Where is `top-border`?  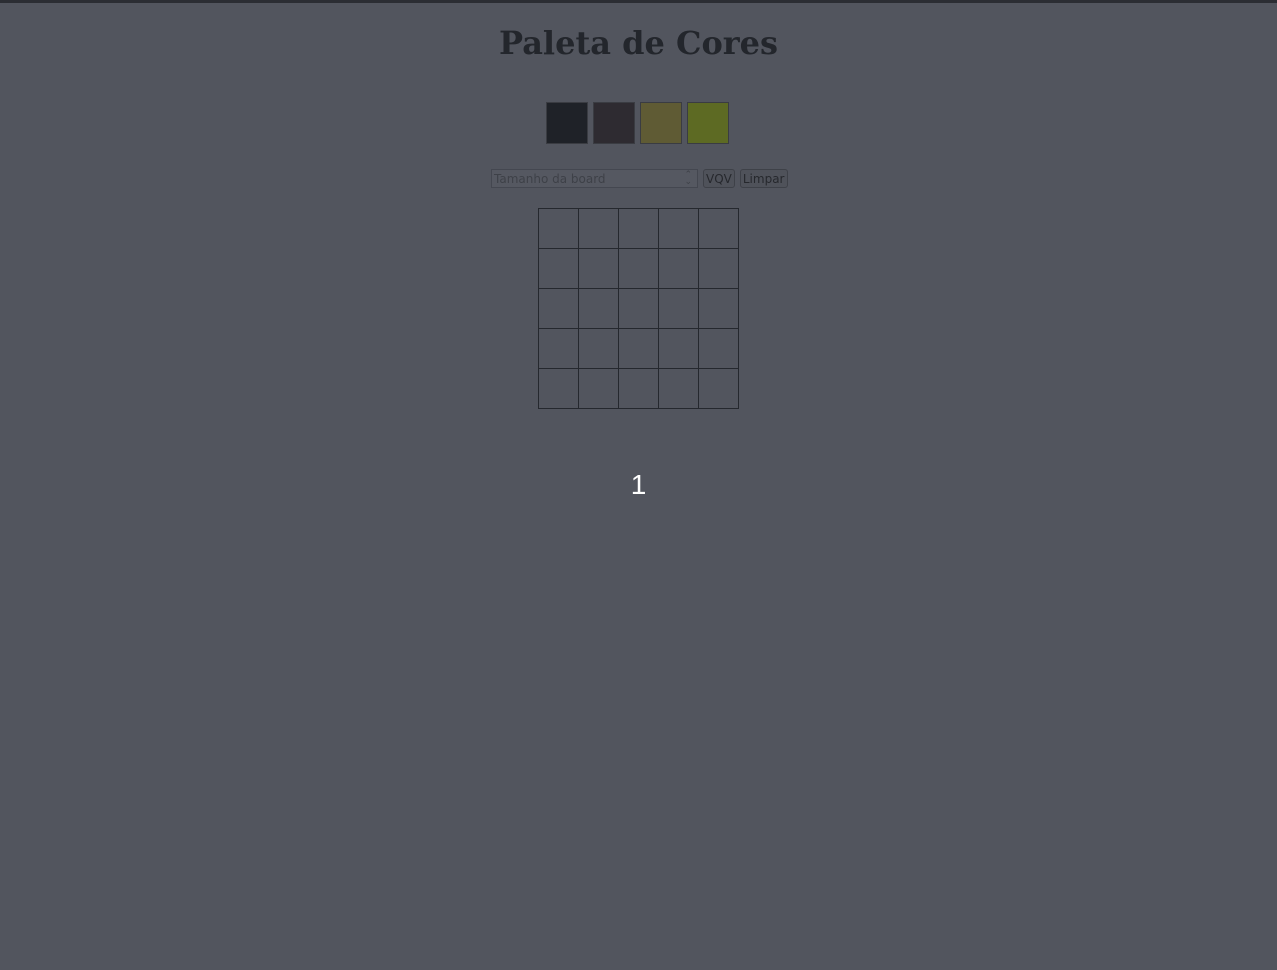 top-border is located at coordinates (638, 1).